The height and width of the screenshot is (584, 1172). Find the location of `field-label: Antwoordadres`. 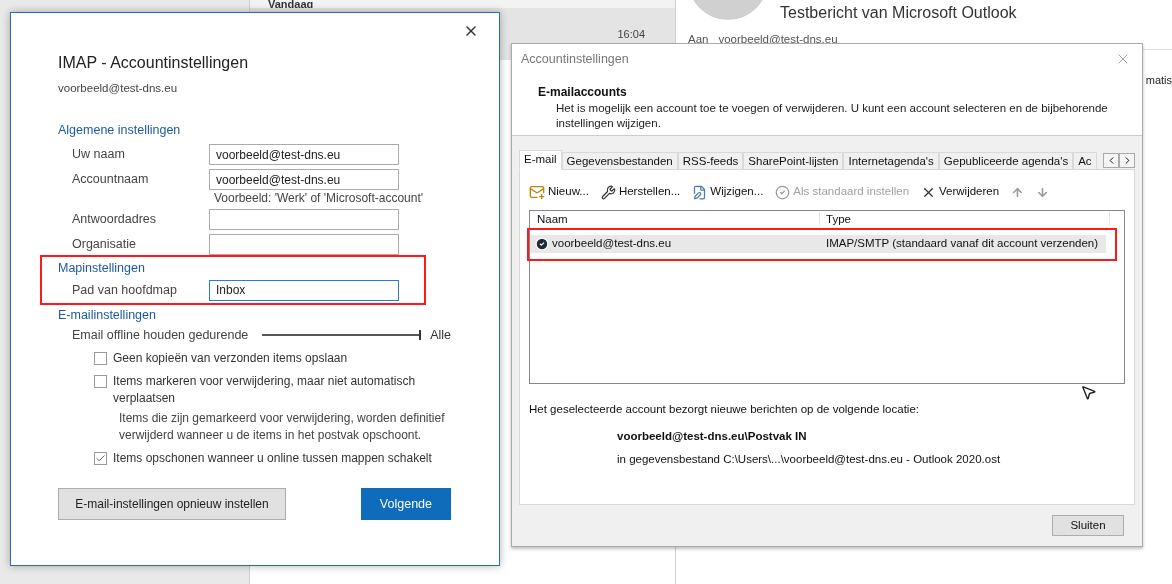

field-label: Antwoordadres is located at coordinates (114, 219).